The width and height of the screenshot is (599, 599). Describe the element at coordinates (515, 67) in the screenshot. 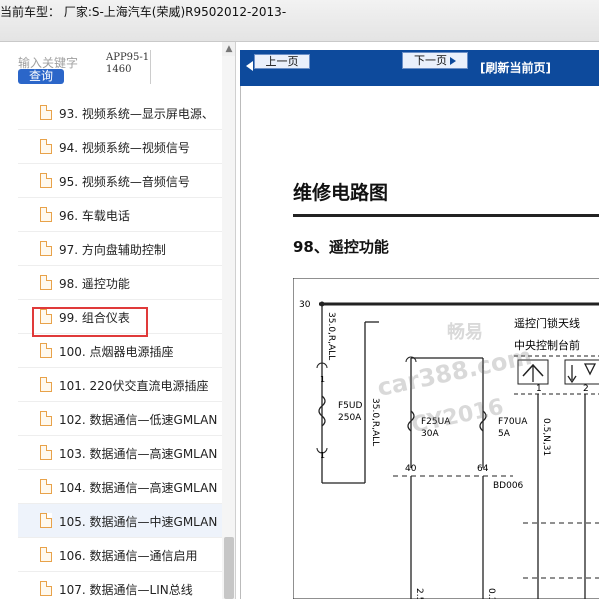

I see `refresh-page-link: [刷新当前页]` at that location.